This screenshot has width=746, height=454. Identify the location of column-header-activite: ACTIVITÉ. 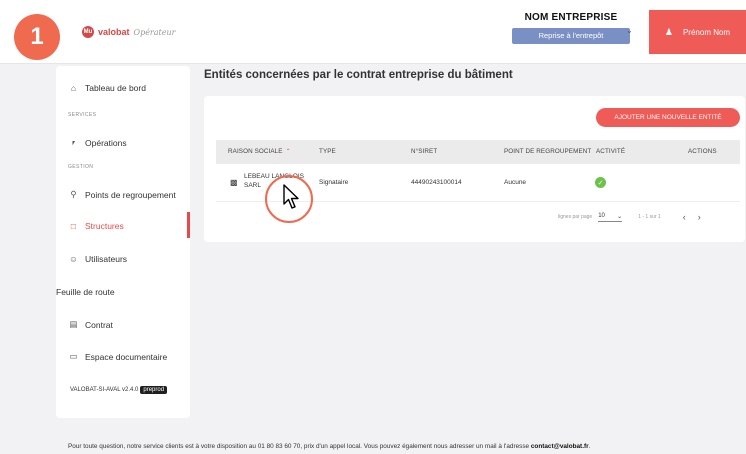
(610, 152).